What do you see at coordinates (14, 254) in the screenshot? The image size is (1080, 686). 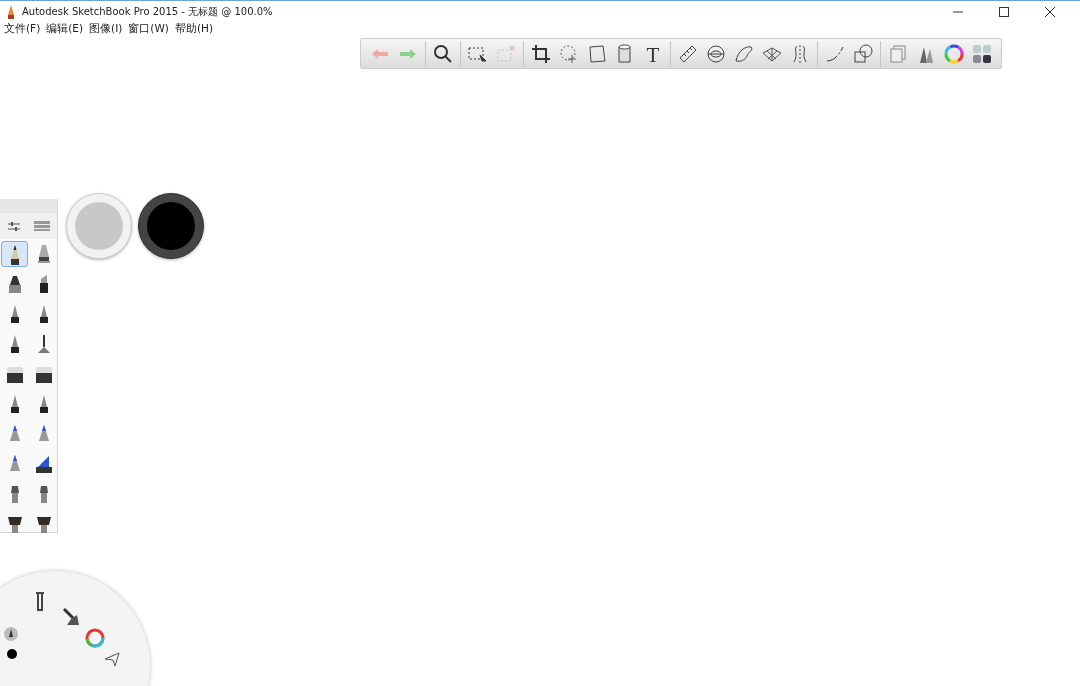 I see `brush-preset` at bounding box center [14, 254].